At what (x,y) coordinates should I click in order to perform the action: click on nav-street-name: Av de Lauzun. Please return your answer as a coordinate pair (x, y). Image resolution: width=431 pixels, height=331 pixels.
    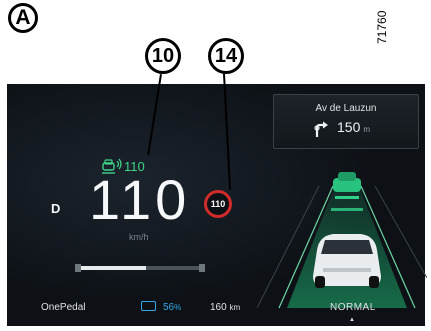
    Looking at the image, I should click on (346, 108).